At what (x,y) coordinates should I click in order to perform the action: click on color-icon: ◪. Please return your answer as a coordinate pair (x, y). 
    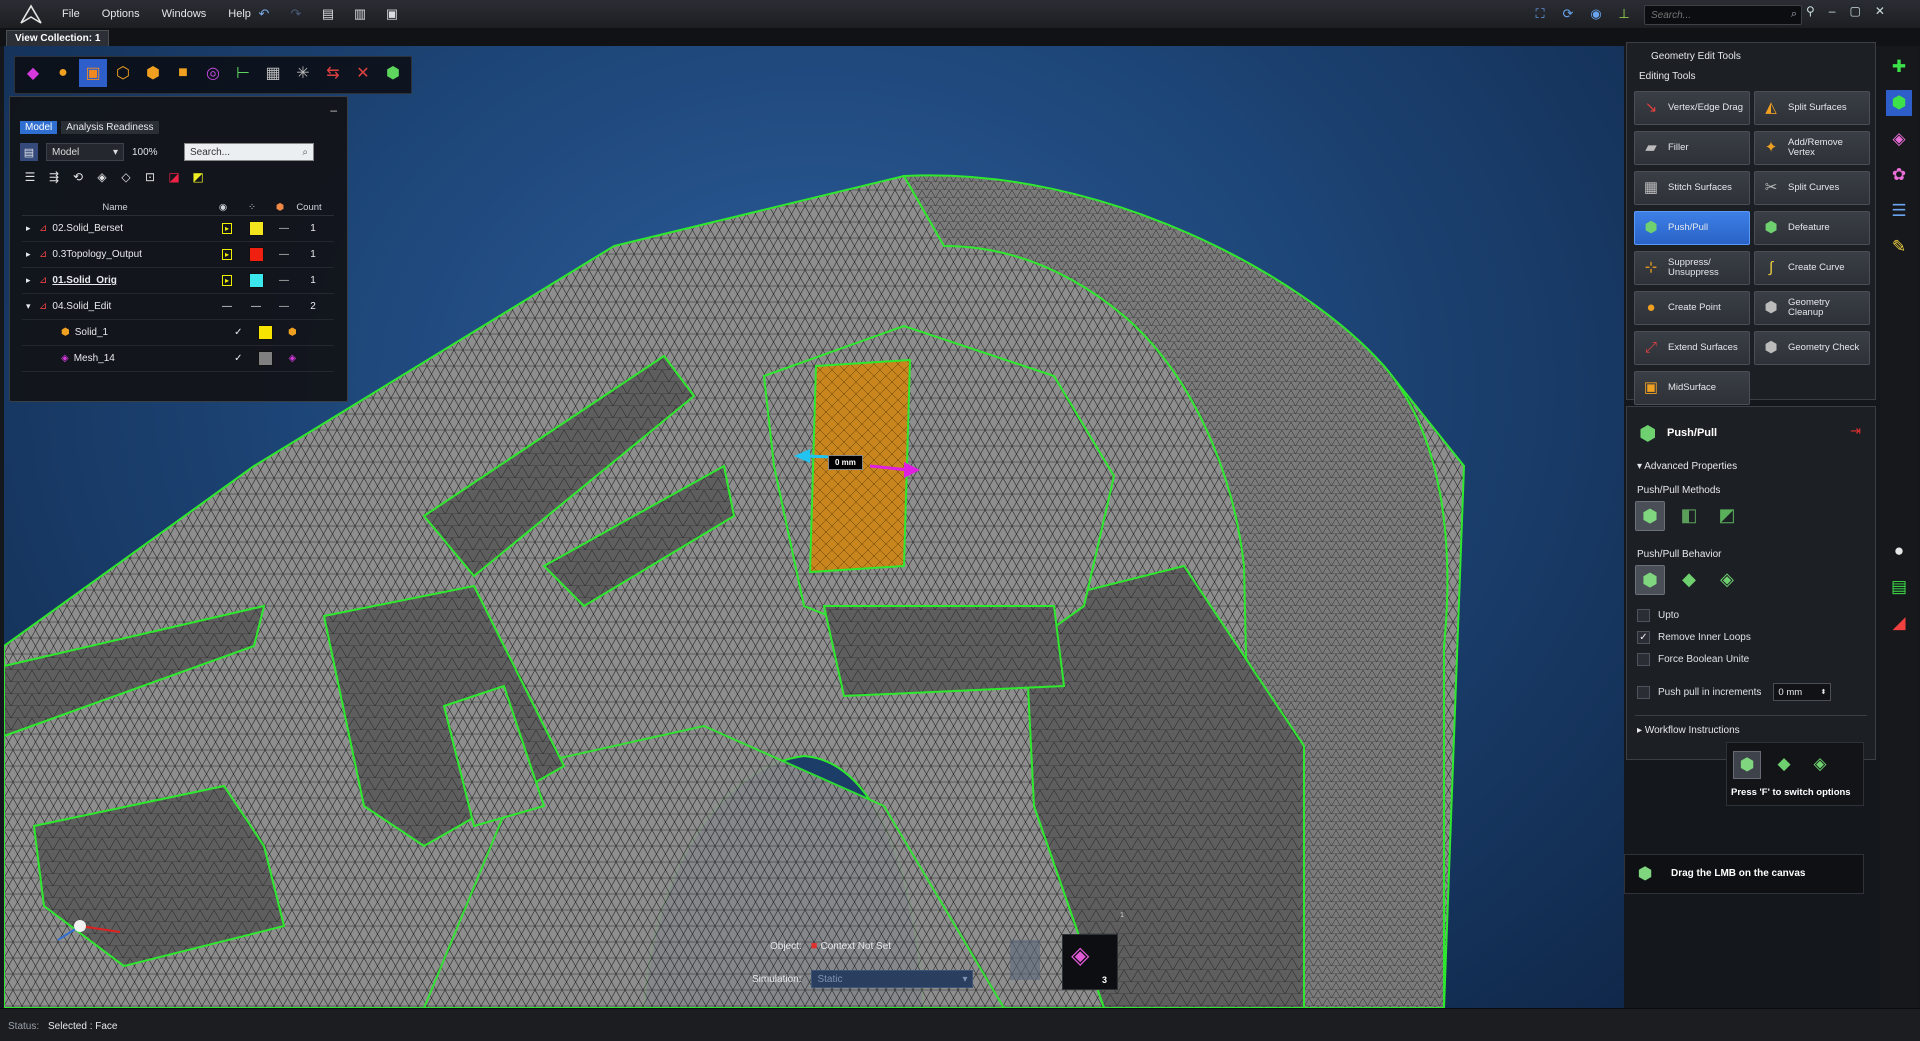
    Looking at the image, I should click on (174, 177).